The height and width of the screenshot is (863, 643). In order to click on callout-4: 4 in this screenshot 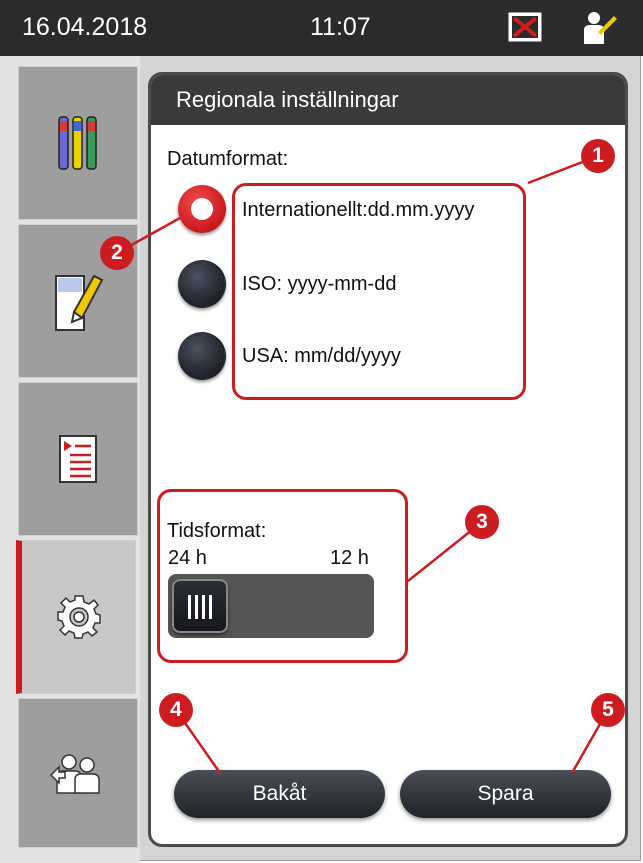, I will do `click(176, 710)`.